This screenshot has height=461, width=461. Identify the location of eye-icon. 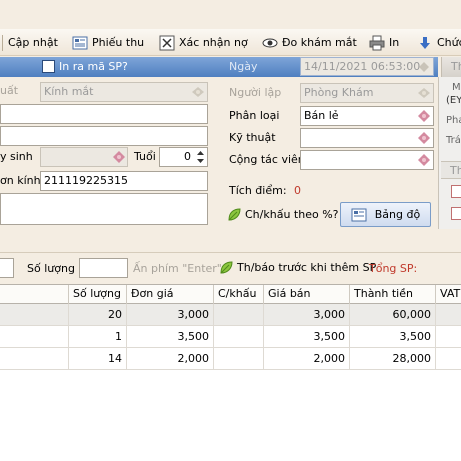
(270, 43).